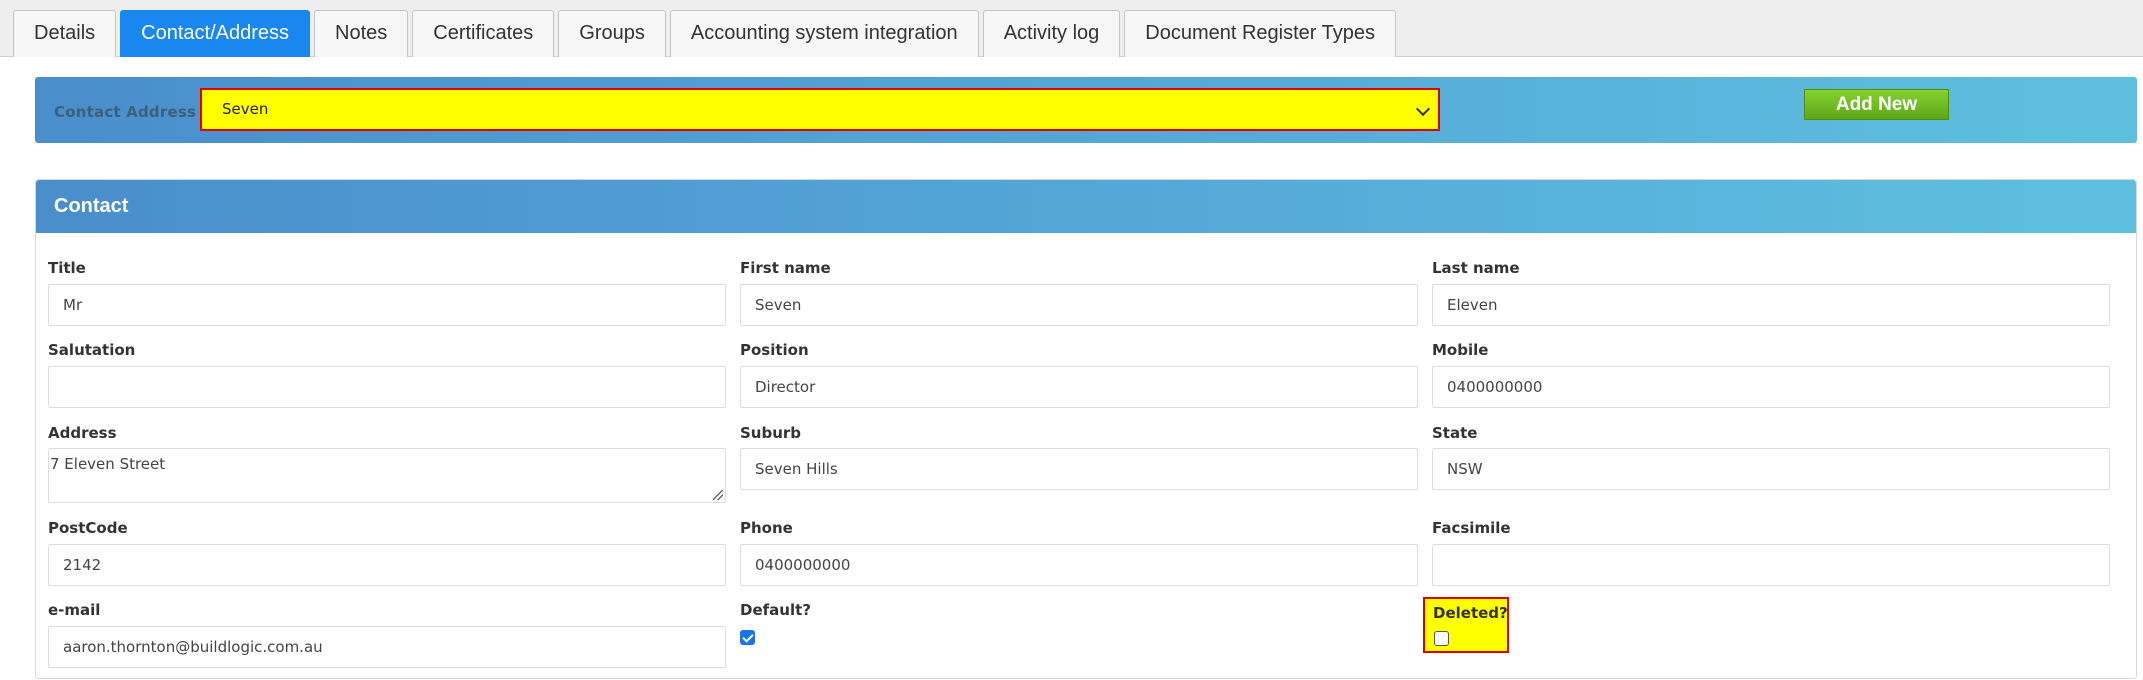 This screenshot has width=2143, height=680. What do you see at coordinates (1079, 565) in the screenshot?
I see `phone-input: 0400000000` at bounding box center [1079, 565].